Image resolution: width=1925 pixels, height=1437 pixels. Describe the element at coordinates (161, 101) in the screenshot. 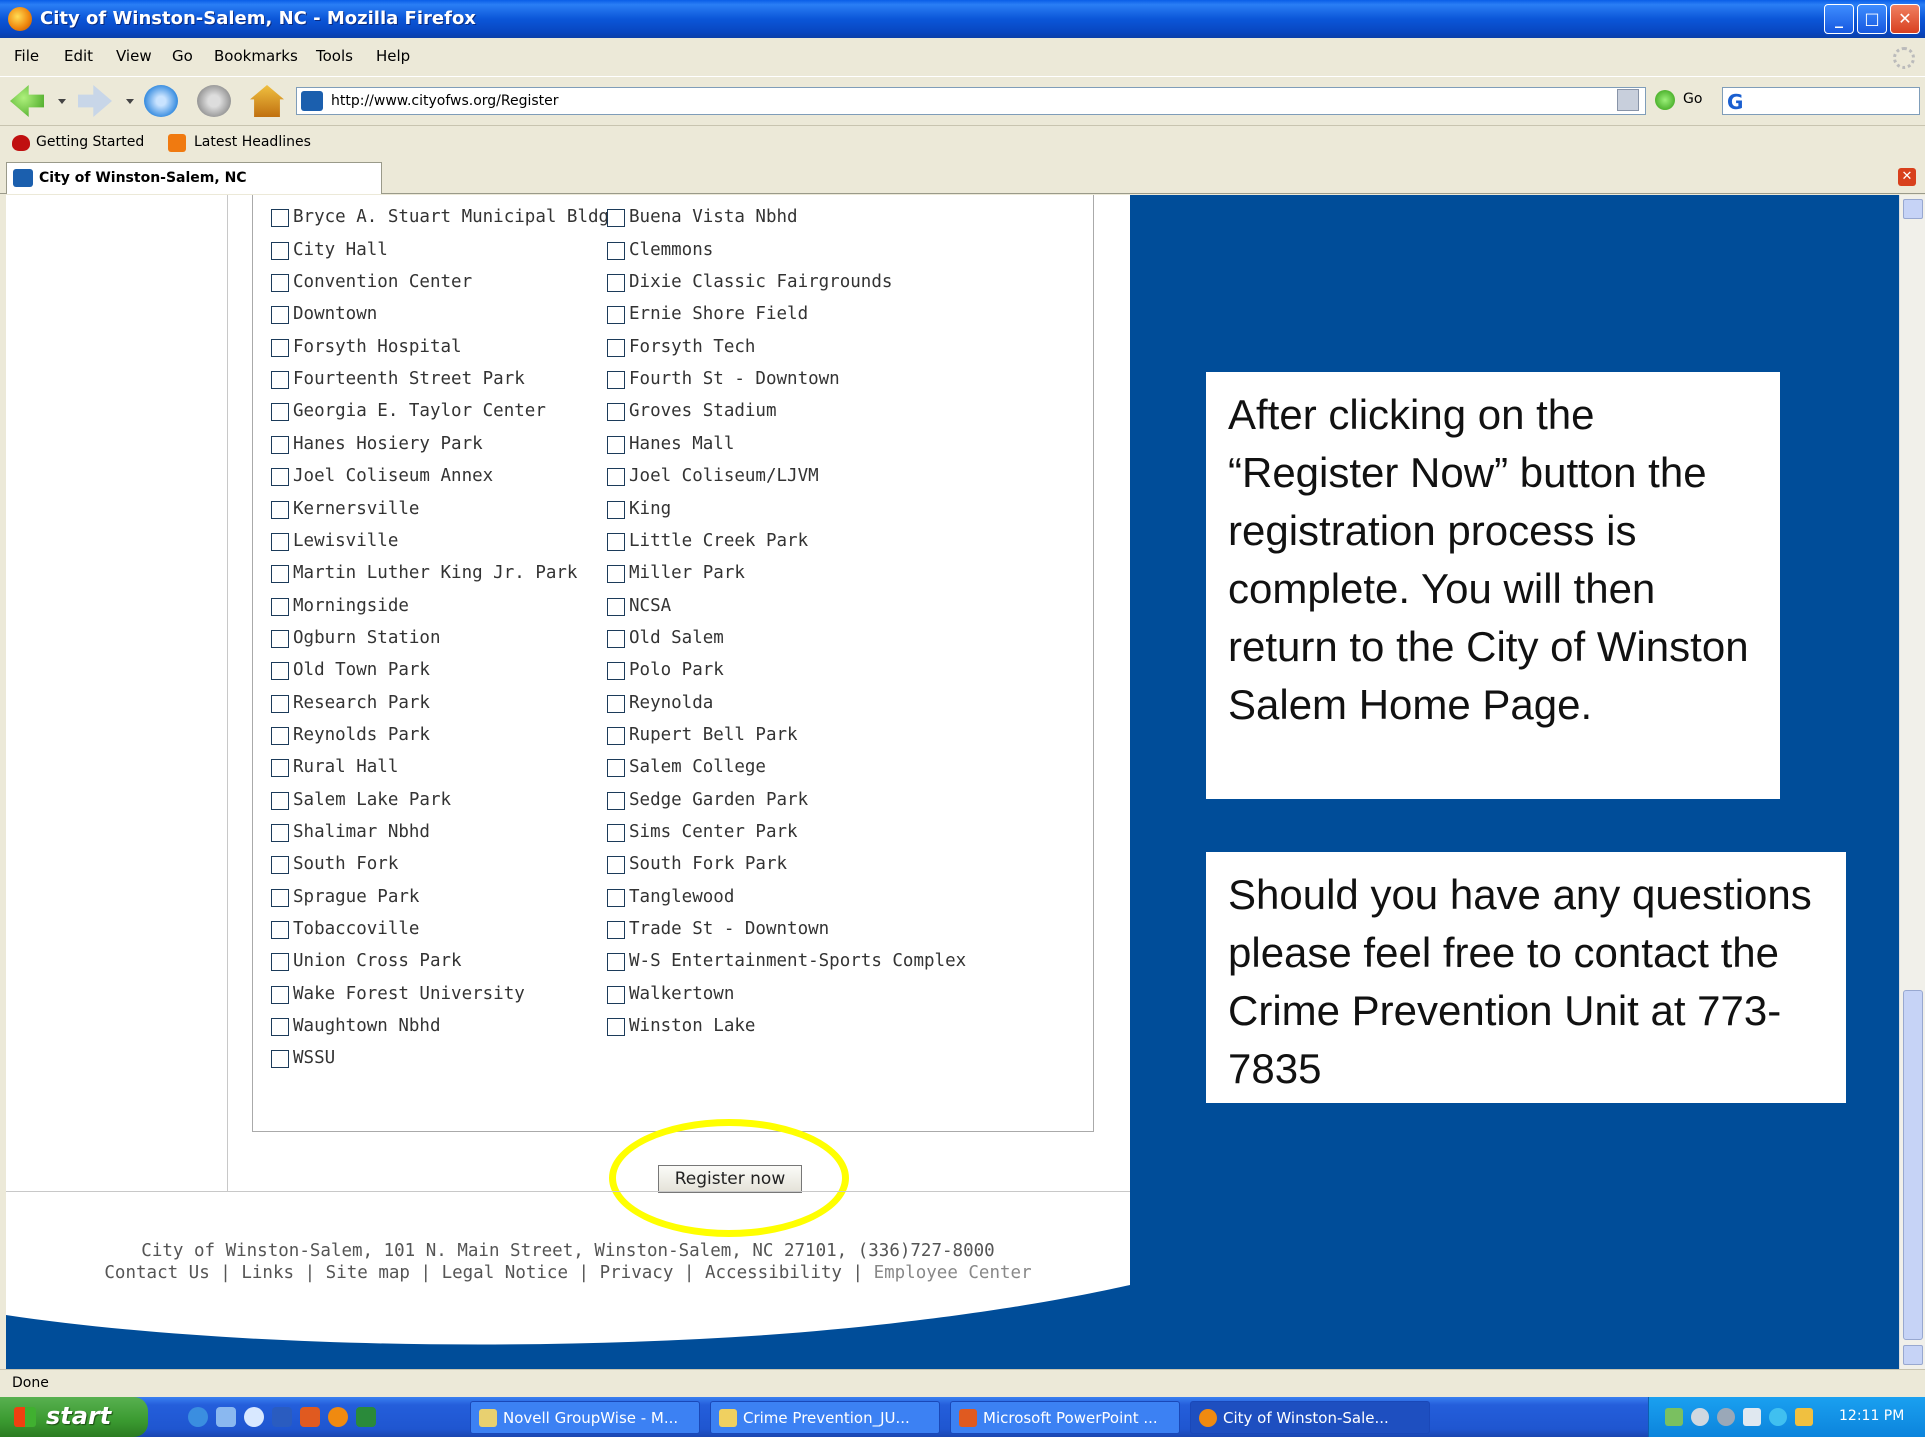

I see `reload-icon` at that location.